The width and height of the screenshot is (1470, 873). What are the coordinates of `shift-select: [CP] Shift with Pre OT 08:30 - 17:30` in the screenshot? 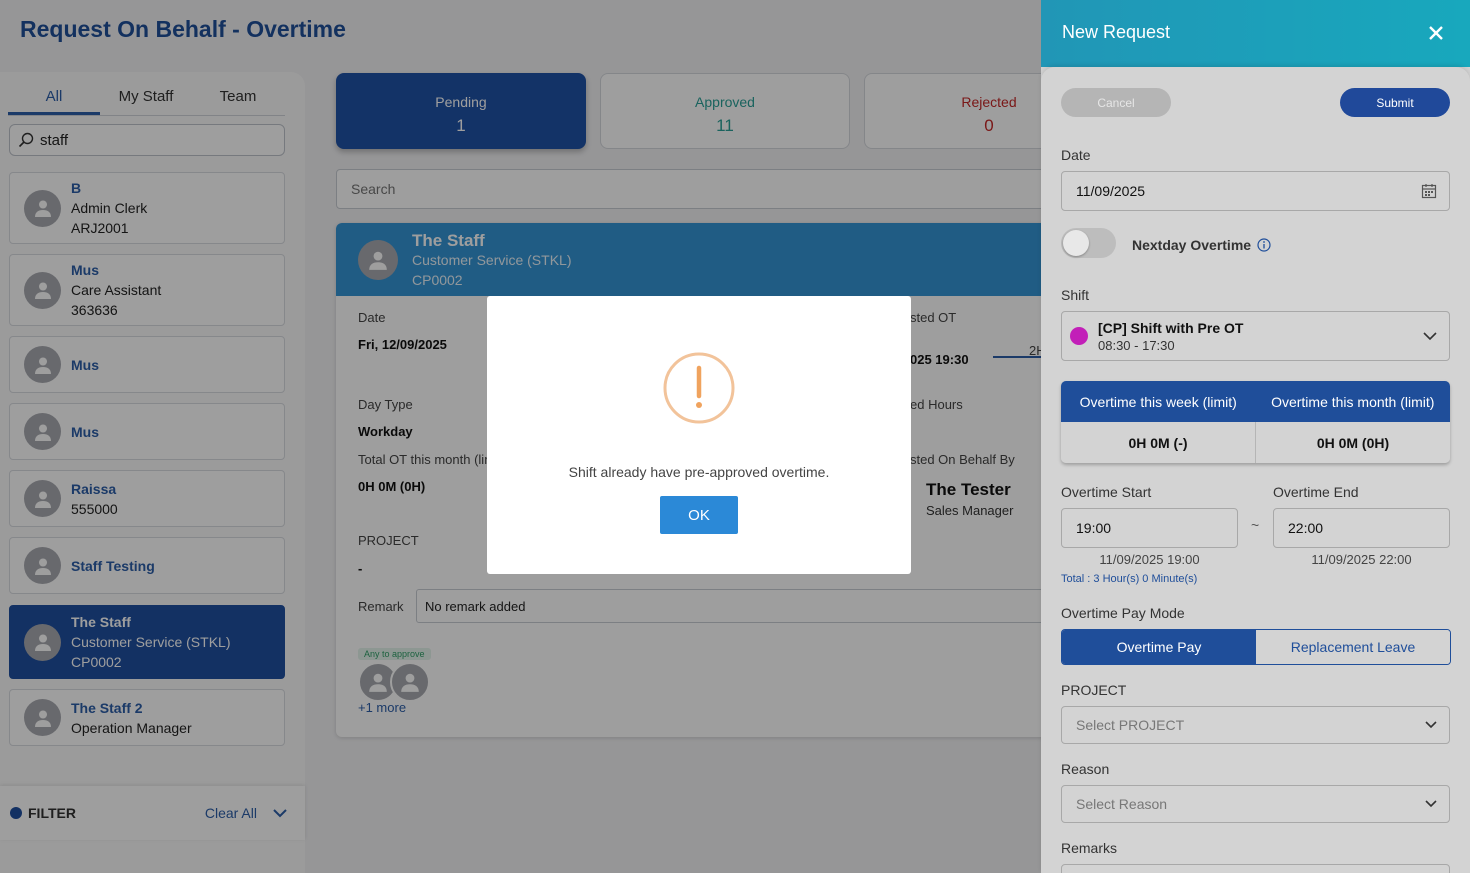 It's located at (1255, 336).